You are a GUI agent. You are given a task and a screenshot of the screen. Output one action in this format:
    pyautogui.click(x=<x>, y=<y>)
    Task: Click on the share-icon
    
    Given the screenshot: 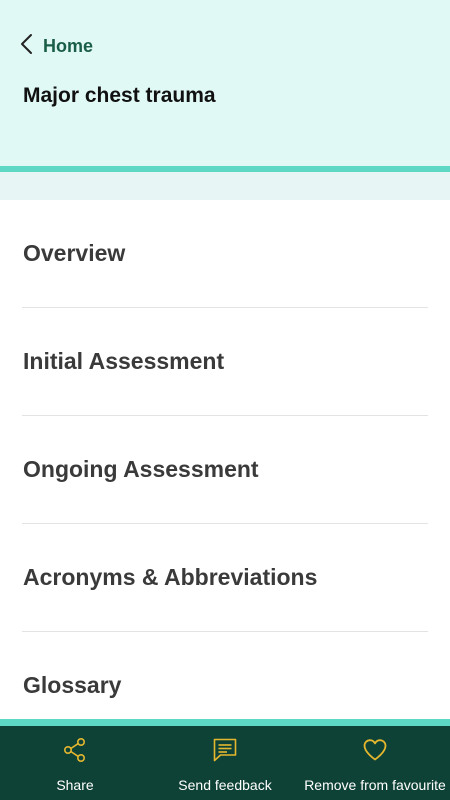 What is the action you would take?
    pyautogui.click(x=75, y=752)
    